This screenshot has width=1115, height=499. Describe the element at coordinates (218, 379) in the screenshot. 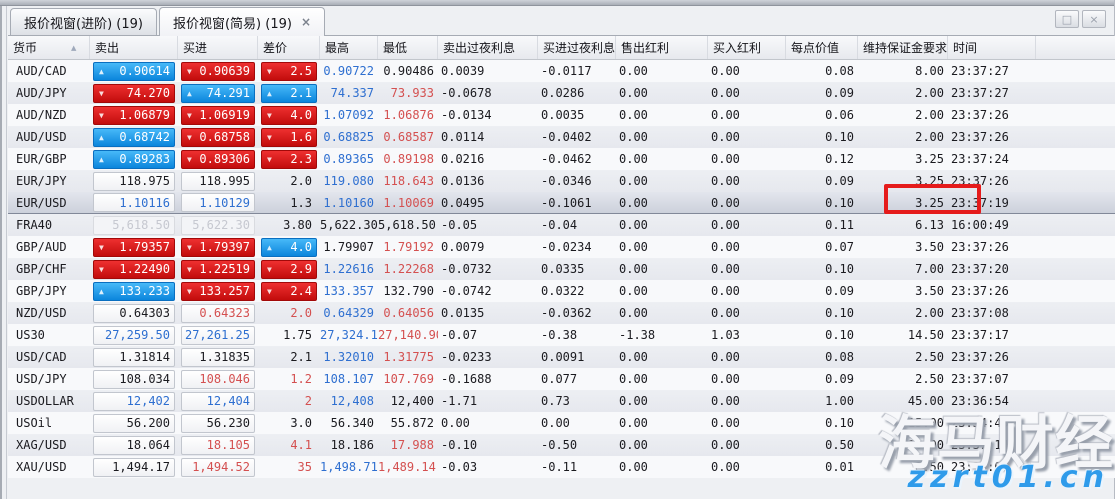

I see `buy-price-cell: 108.046` at that location.